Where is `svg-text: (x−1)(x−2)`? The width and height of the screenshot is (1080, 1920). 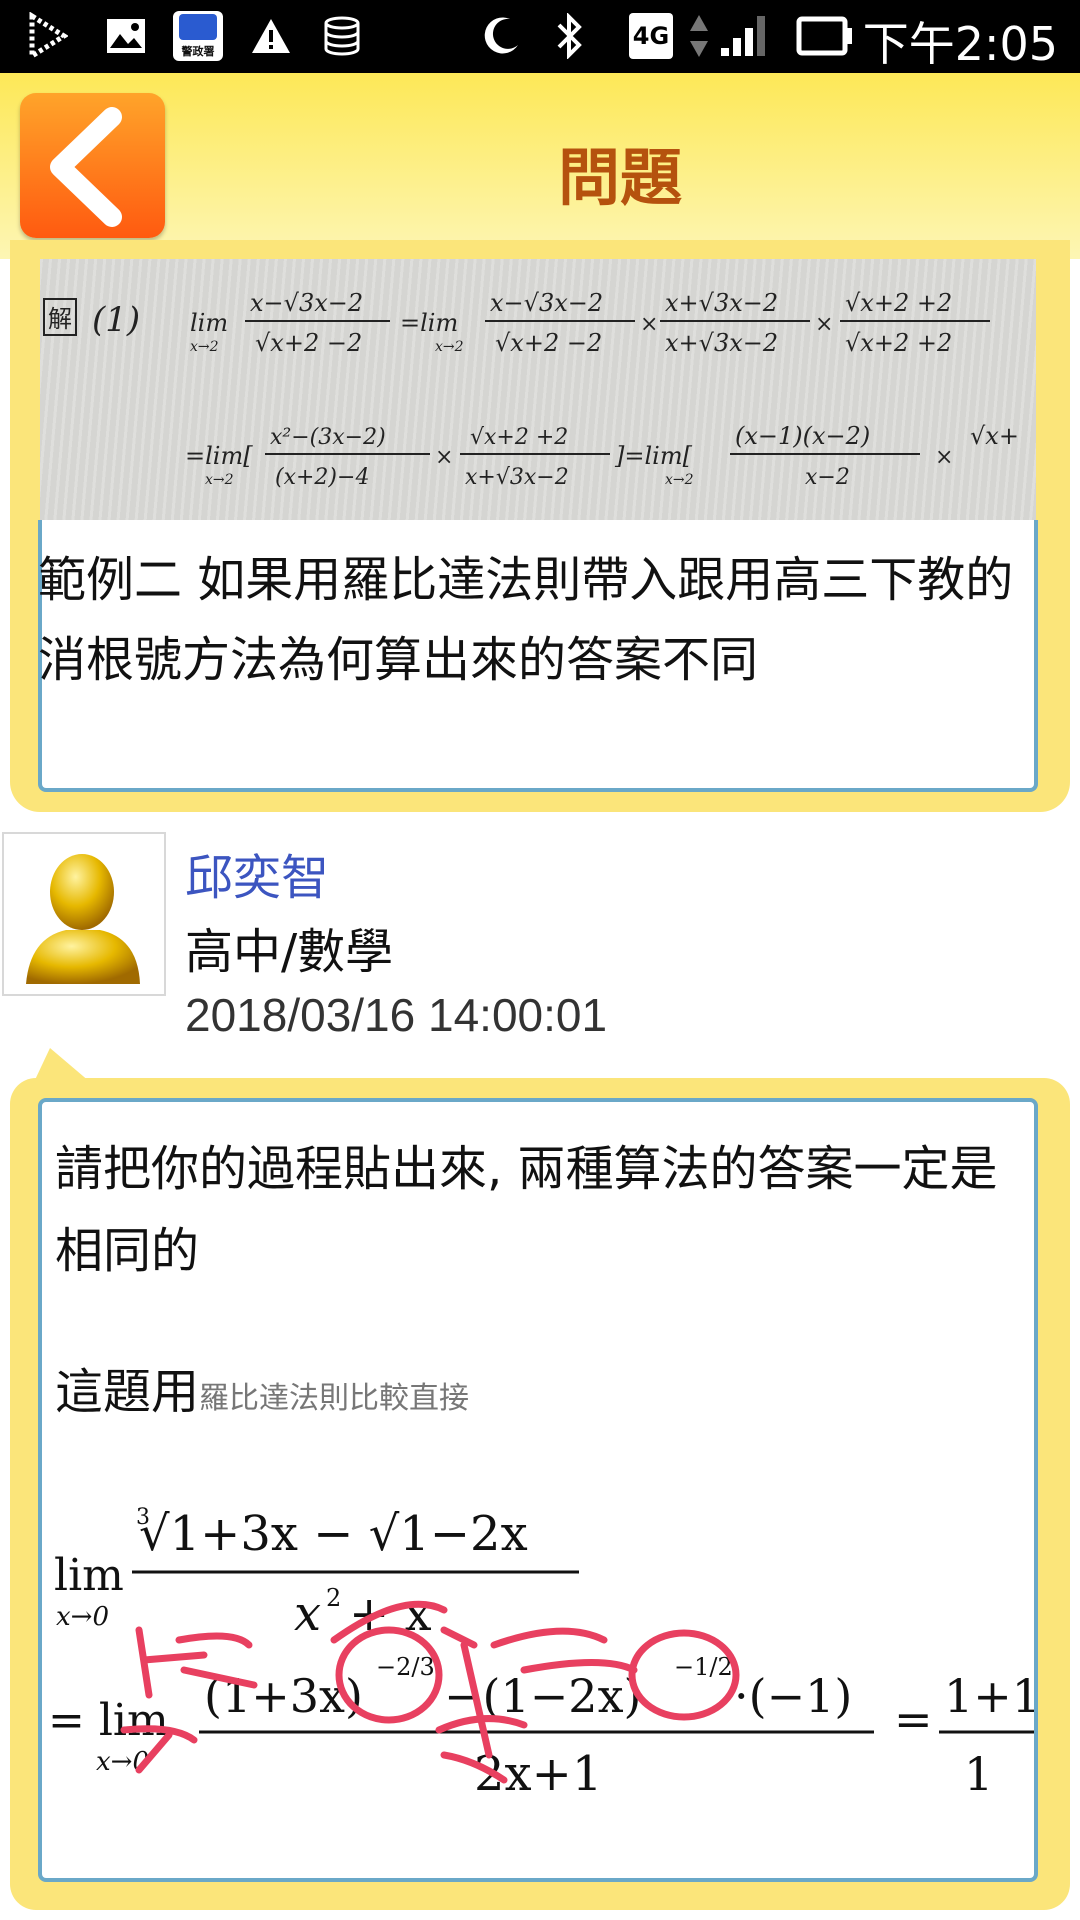 svg-text: (x−1)(x−2) is located at coordinates (802, 436).